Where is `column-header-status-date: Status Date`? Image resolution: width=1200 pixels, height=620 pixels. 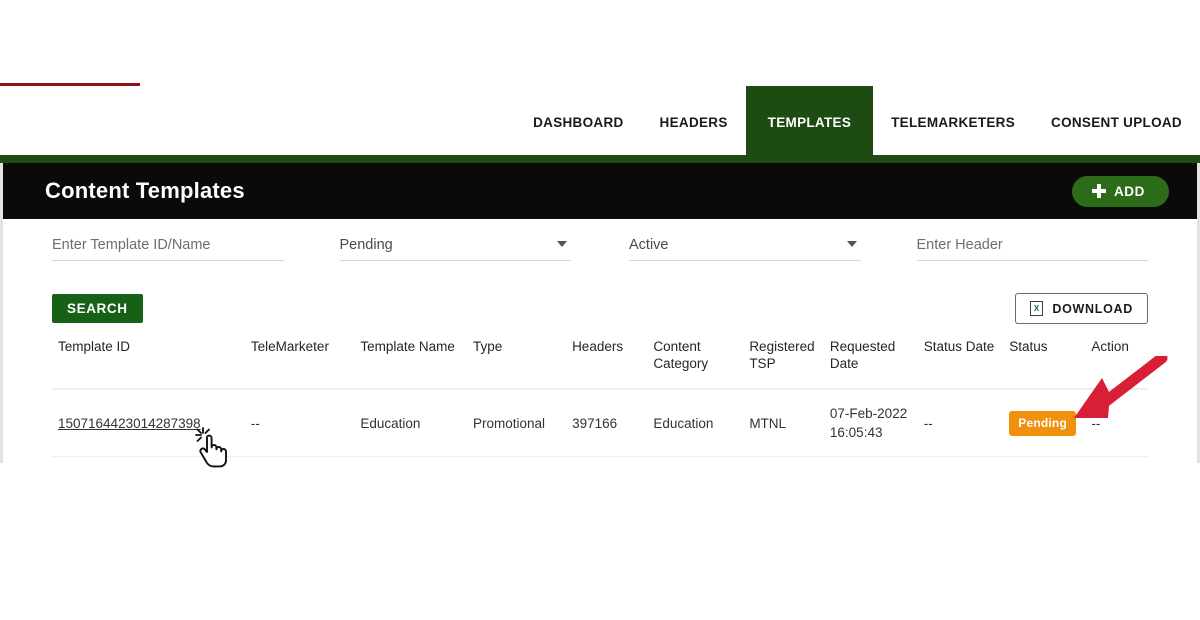
column-header-status-date: Status Date is located at coordinates (960, 360).